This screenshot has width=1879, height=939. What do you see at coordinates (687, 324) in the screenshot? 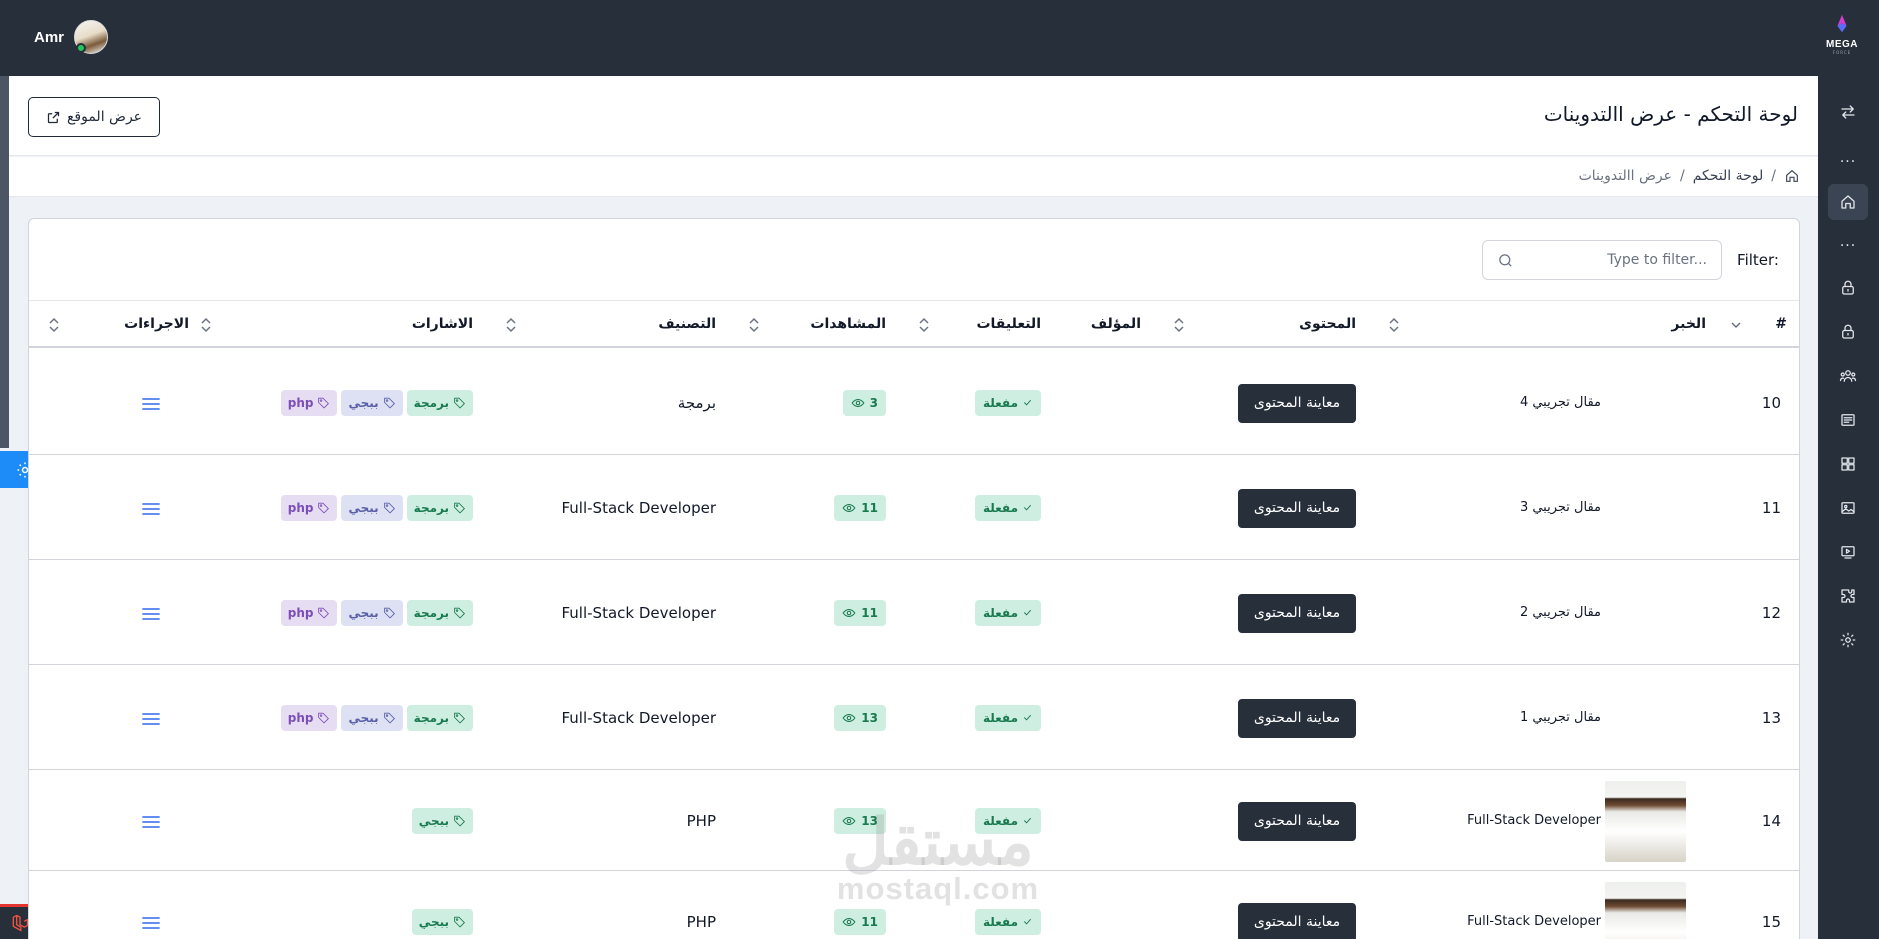
I see `column-header-category: التصنيف` at bounding box center [687, 324].